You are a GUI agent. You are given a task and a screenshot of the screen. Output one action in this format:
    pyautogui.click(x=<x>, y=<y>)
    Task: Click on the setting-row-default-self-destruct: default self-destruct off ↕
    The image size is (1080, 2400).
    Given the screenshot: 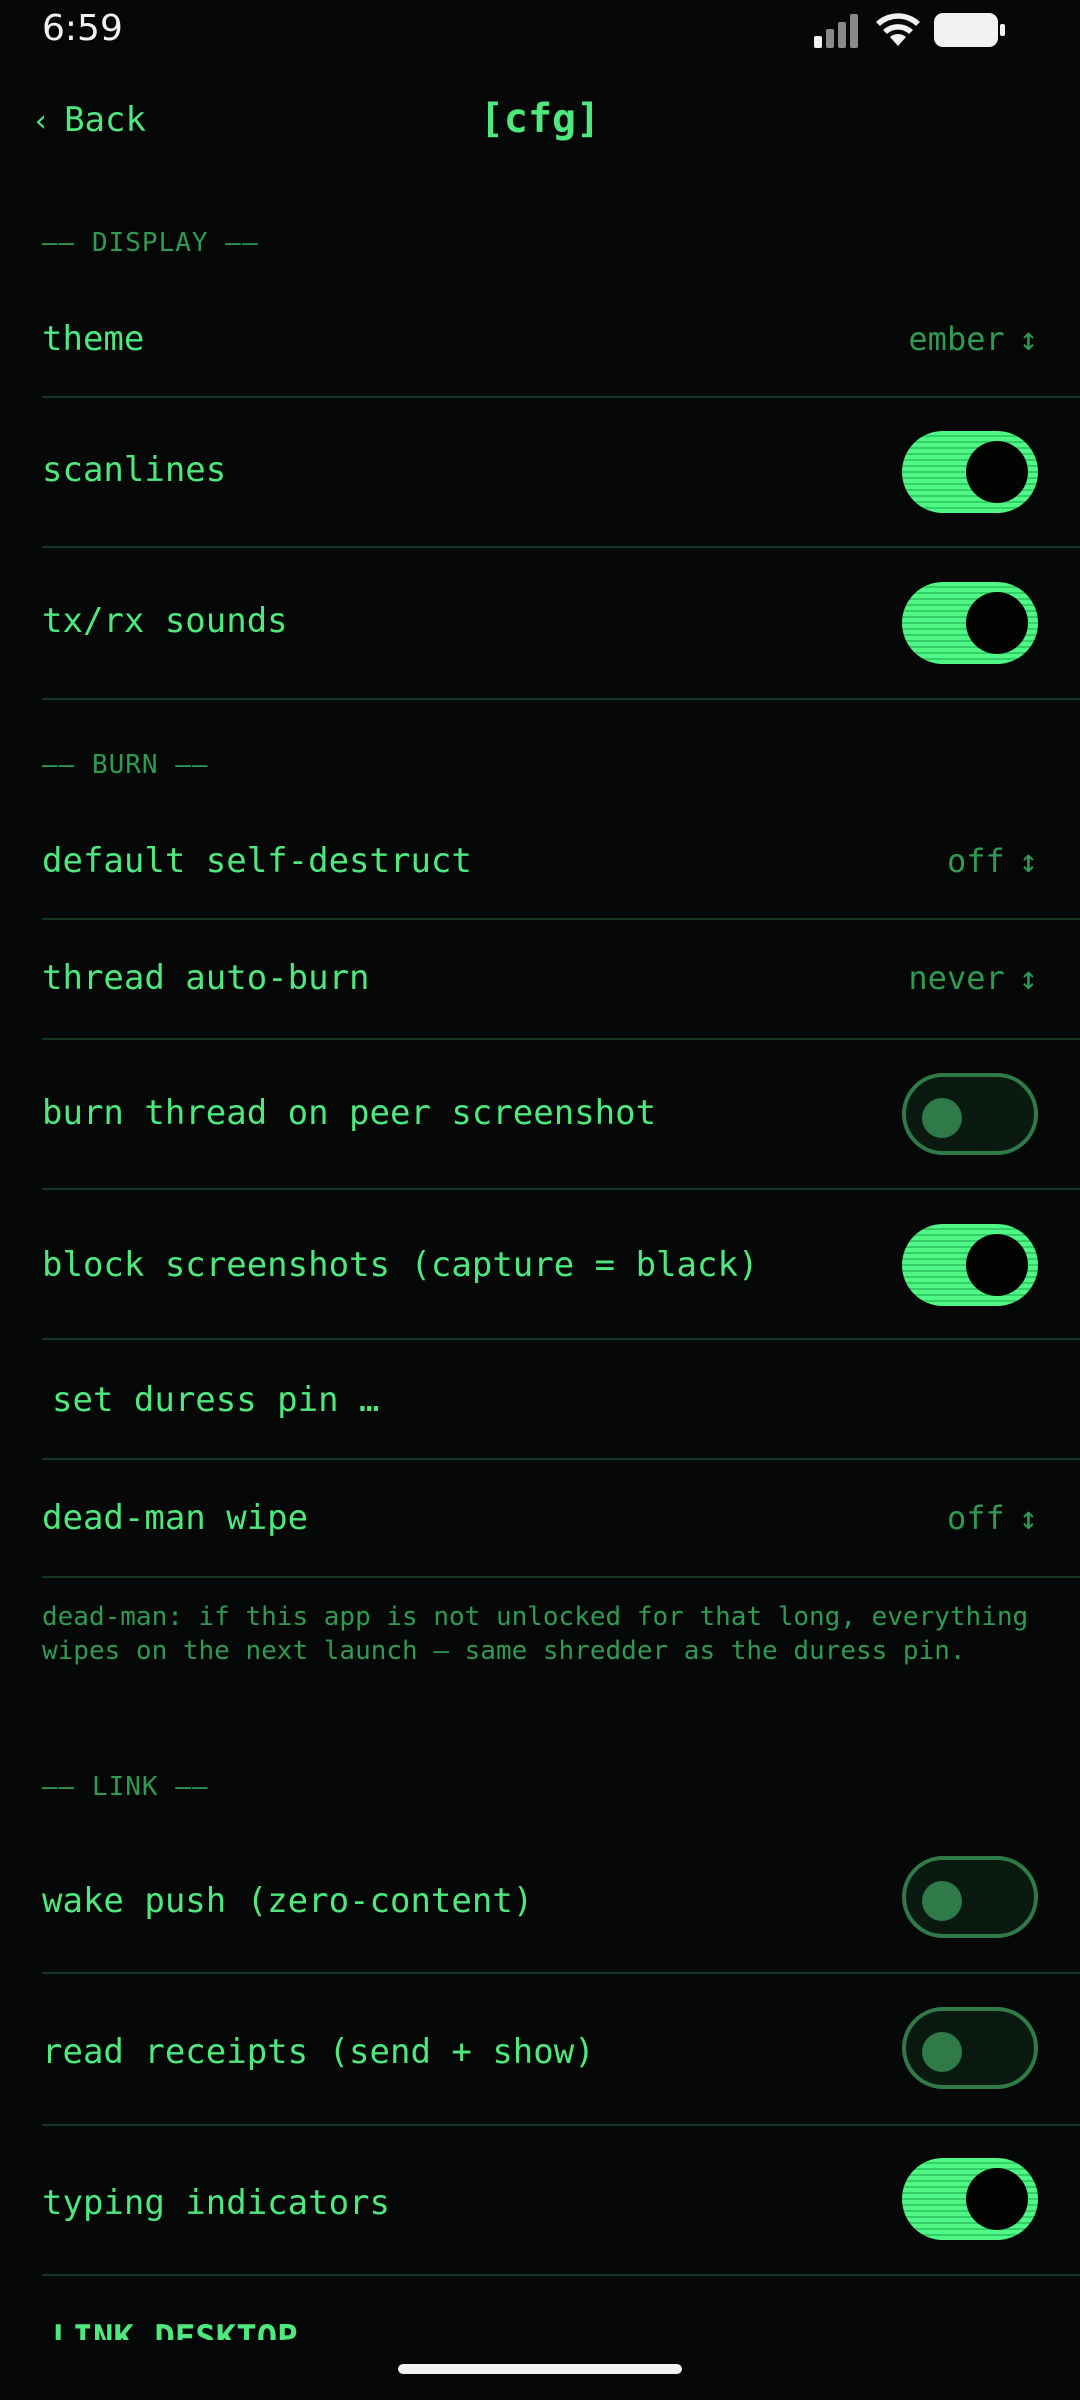 What is the action you would take?
    pyautogui.click(x=561, y=866)
    